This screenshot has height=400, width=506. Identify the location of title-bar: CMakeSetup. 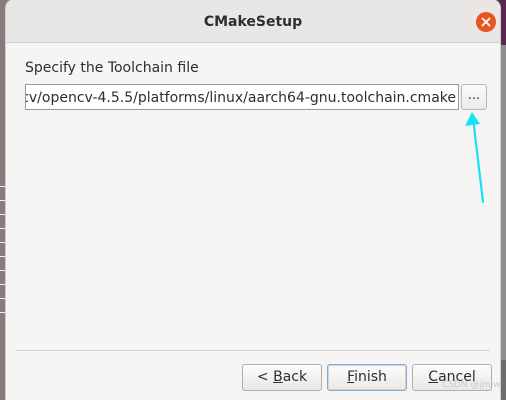
(253, 21).